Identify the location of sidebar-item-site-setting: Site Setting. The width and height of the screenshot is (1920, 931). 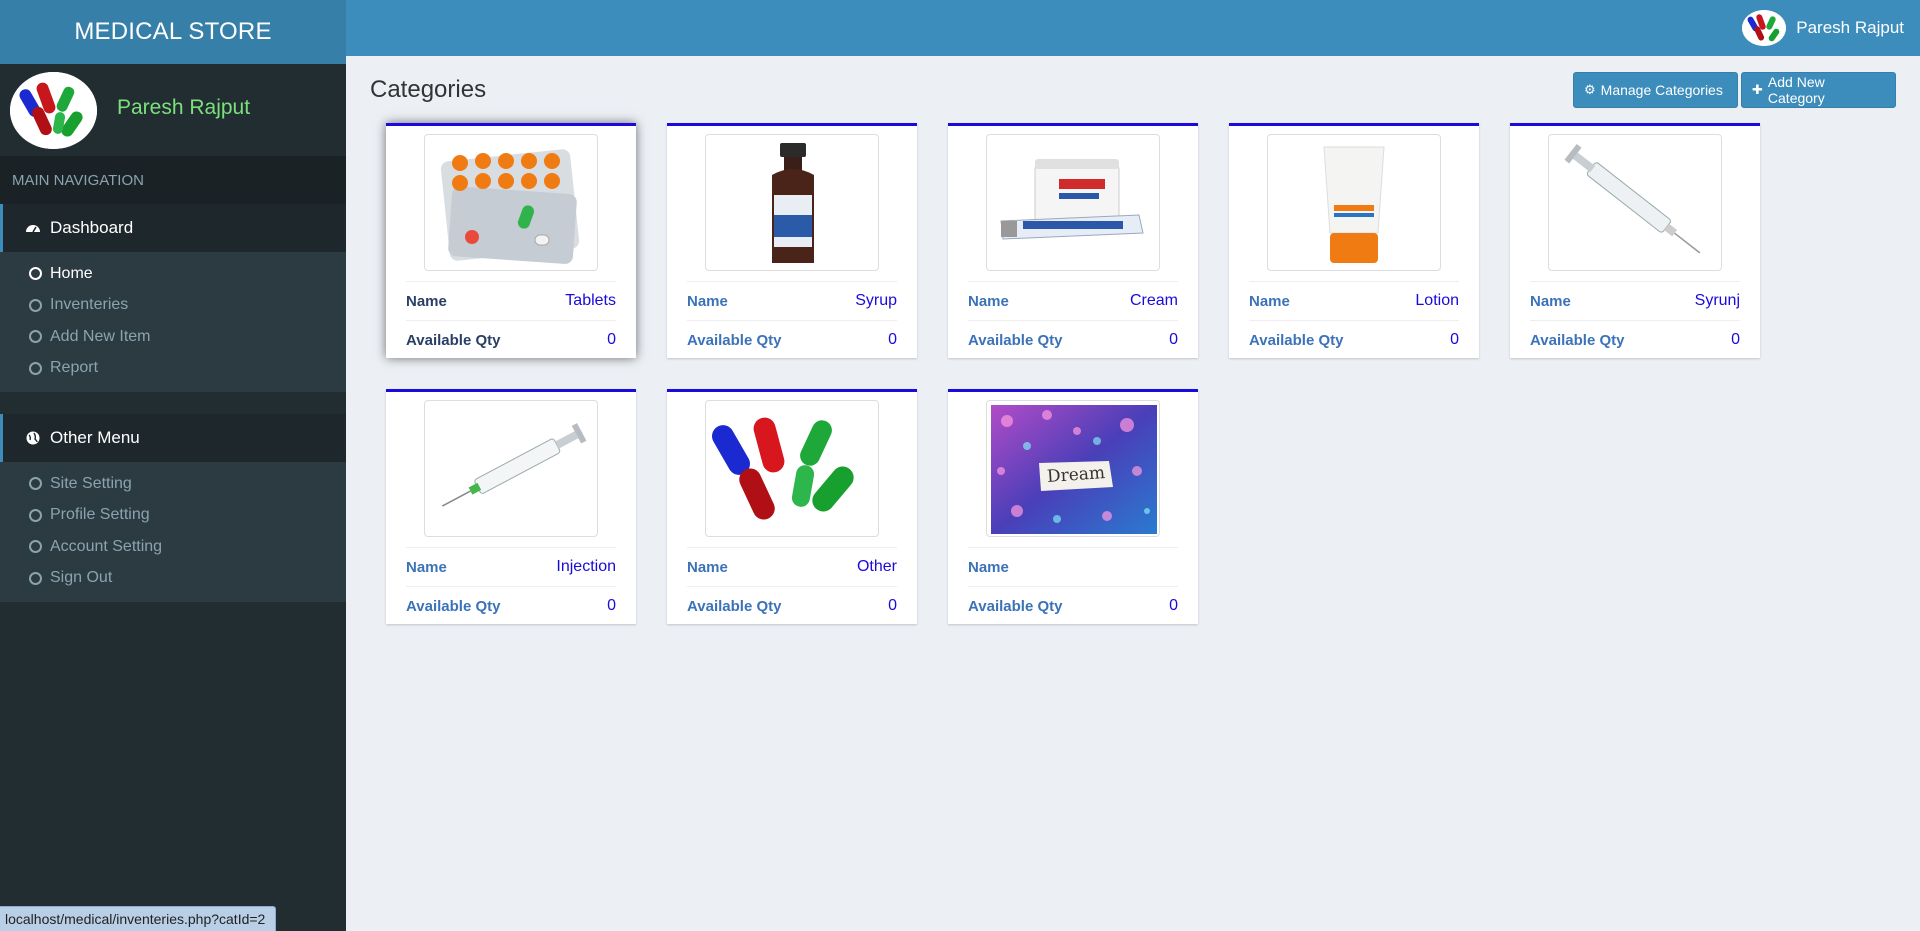
(173, 484).